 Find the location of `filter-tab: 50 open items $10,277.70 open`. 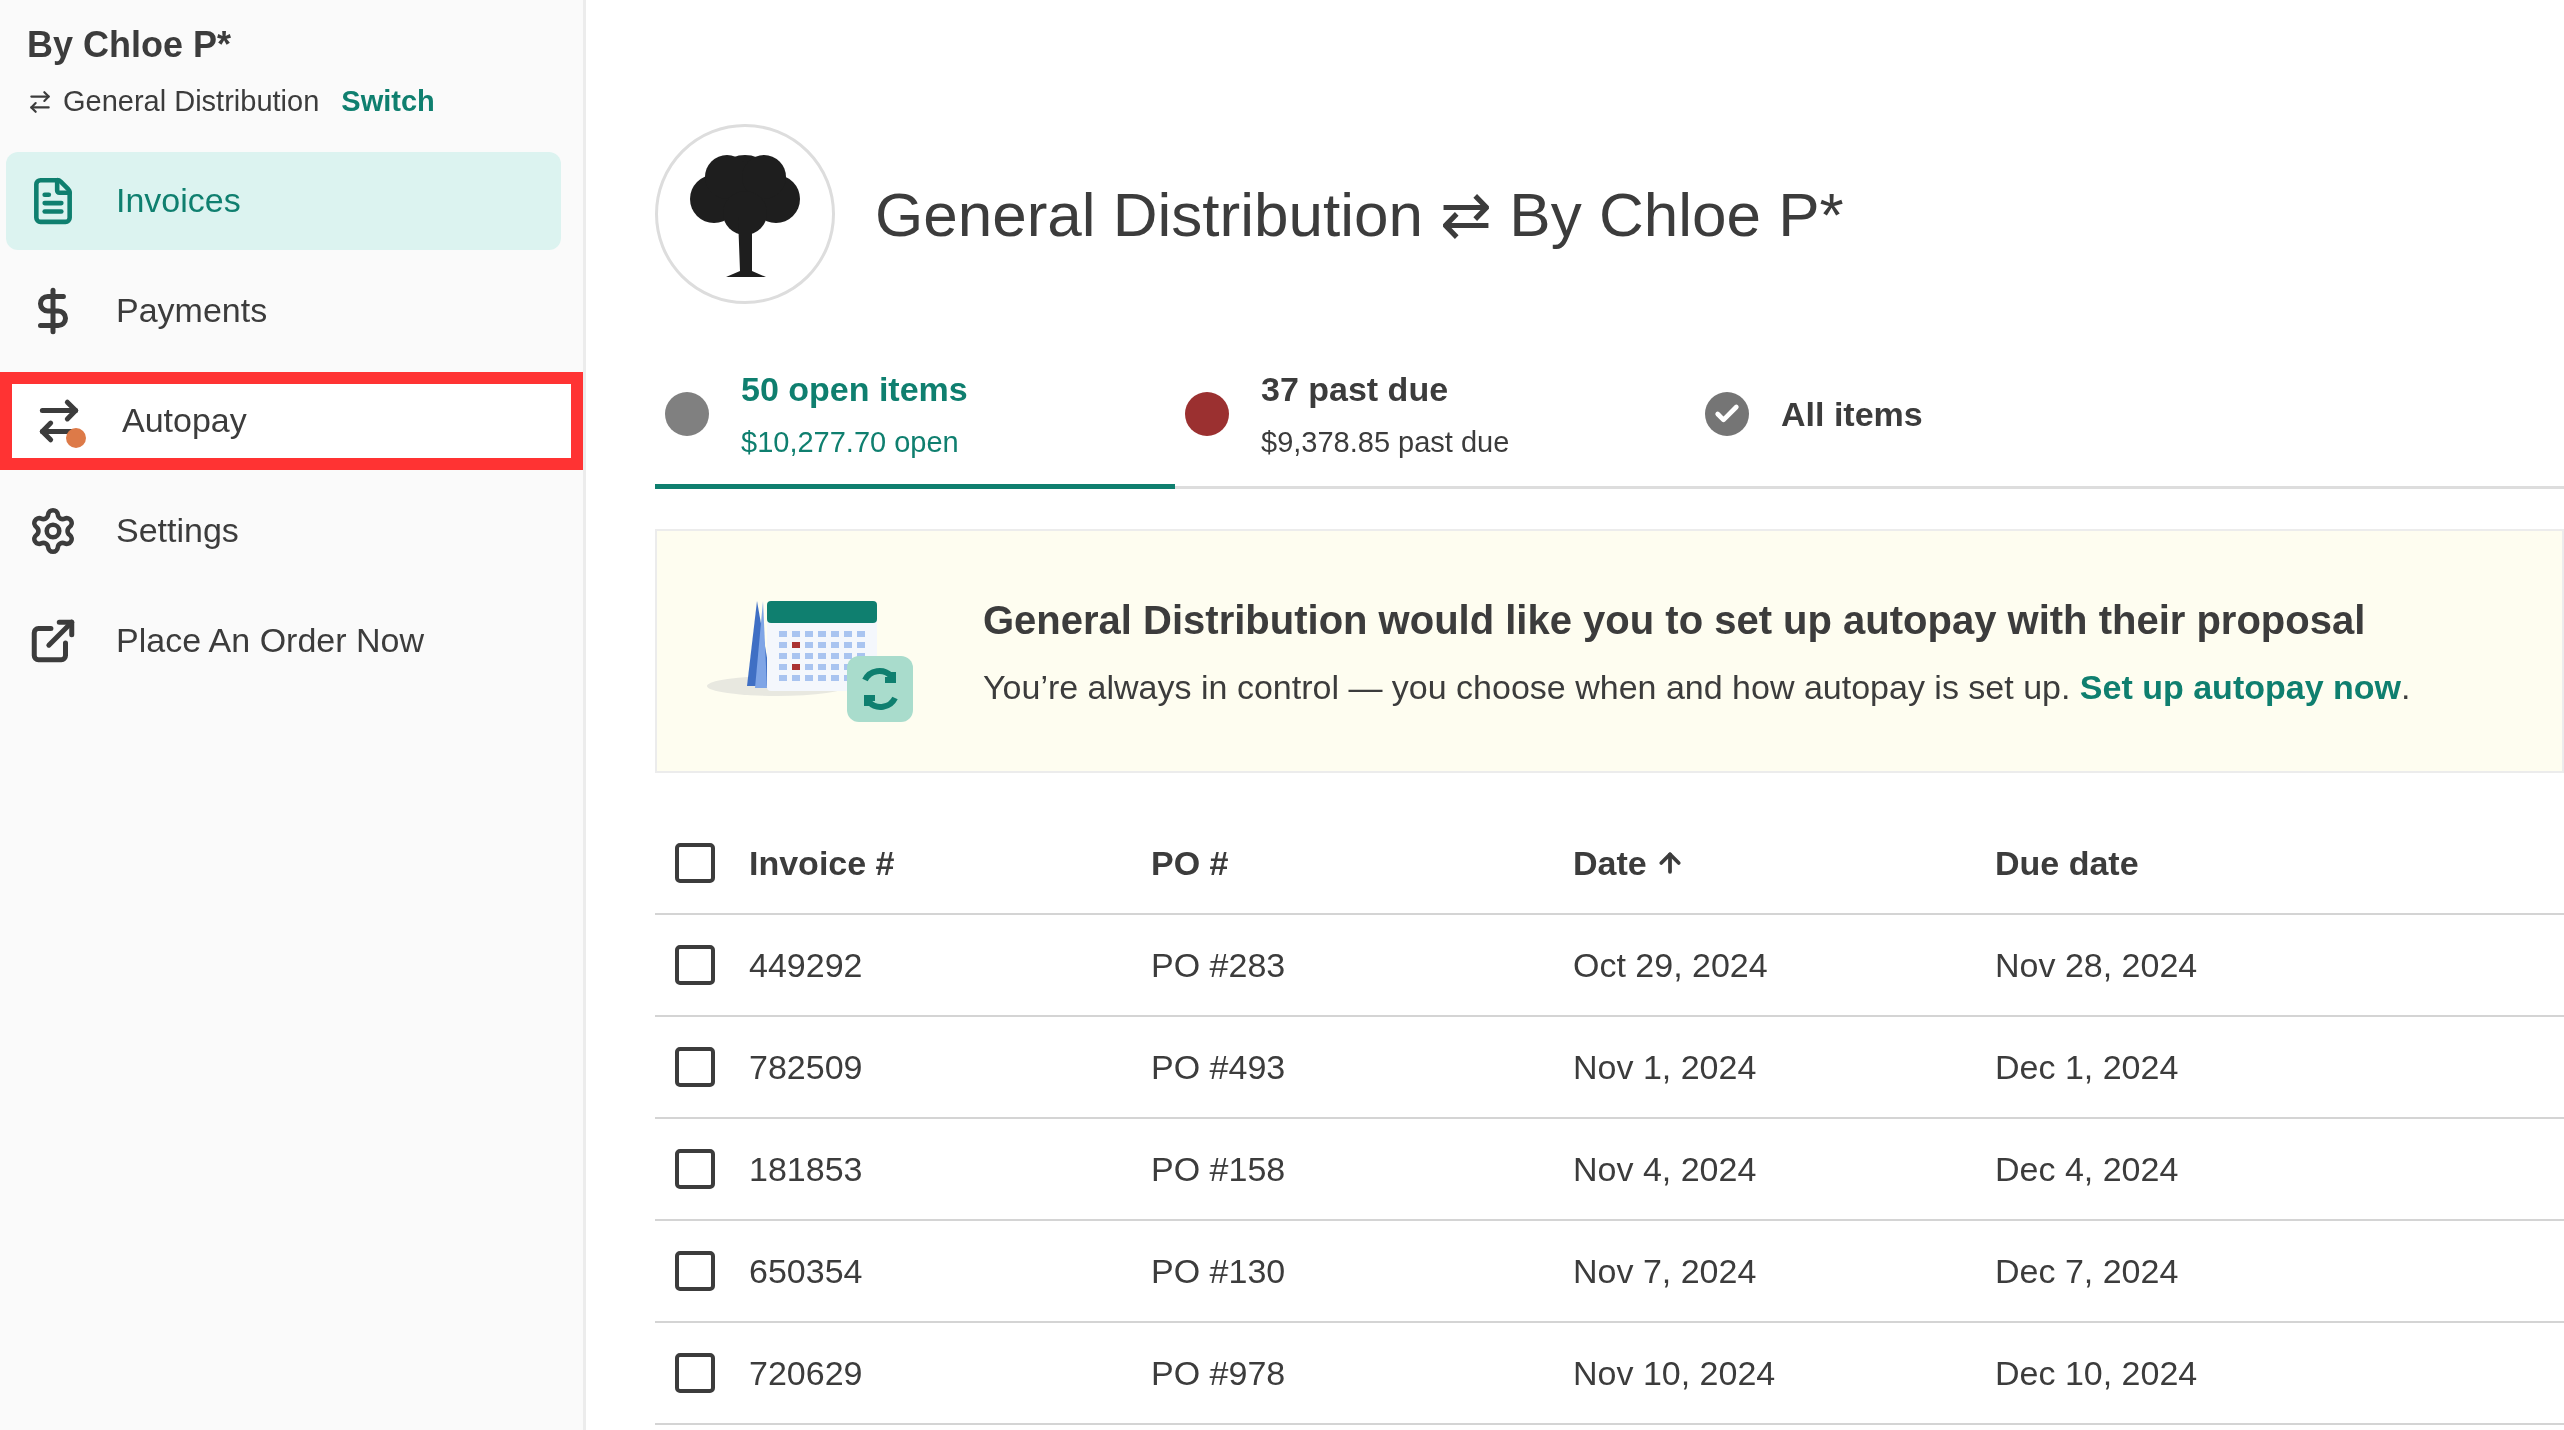

filter-tab: 50 open items $10,277.70 open is located at coordinates (915, 416).